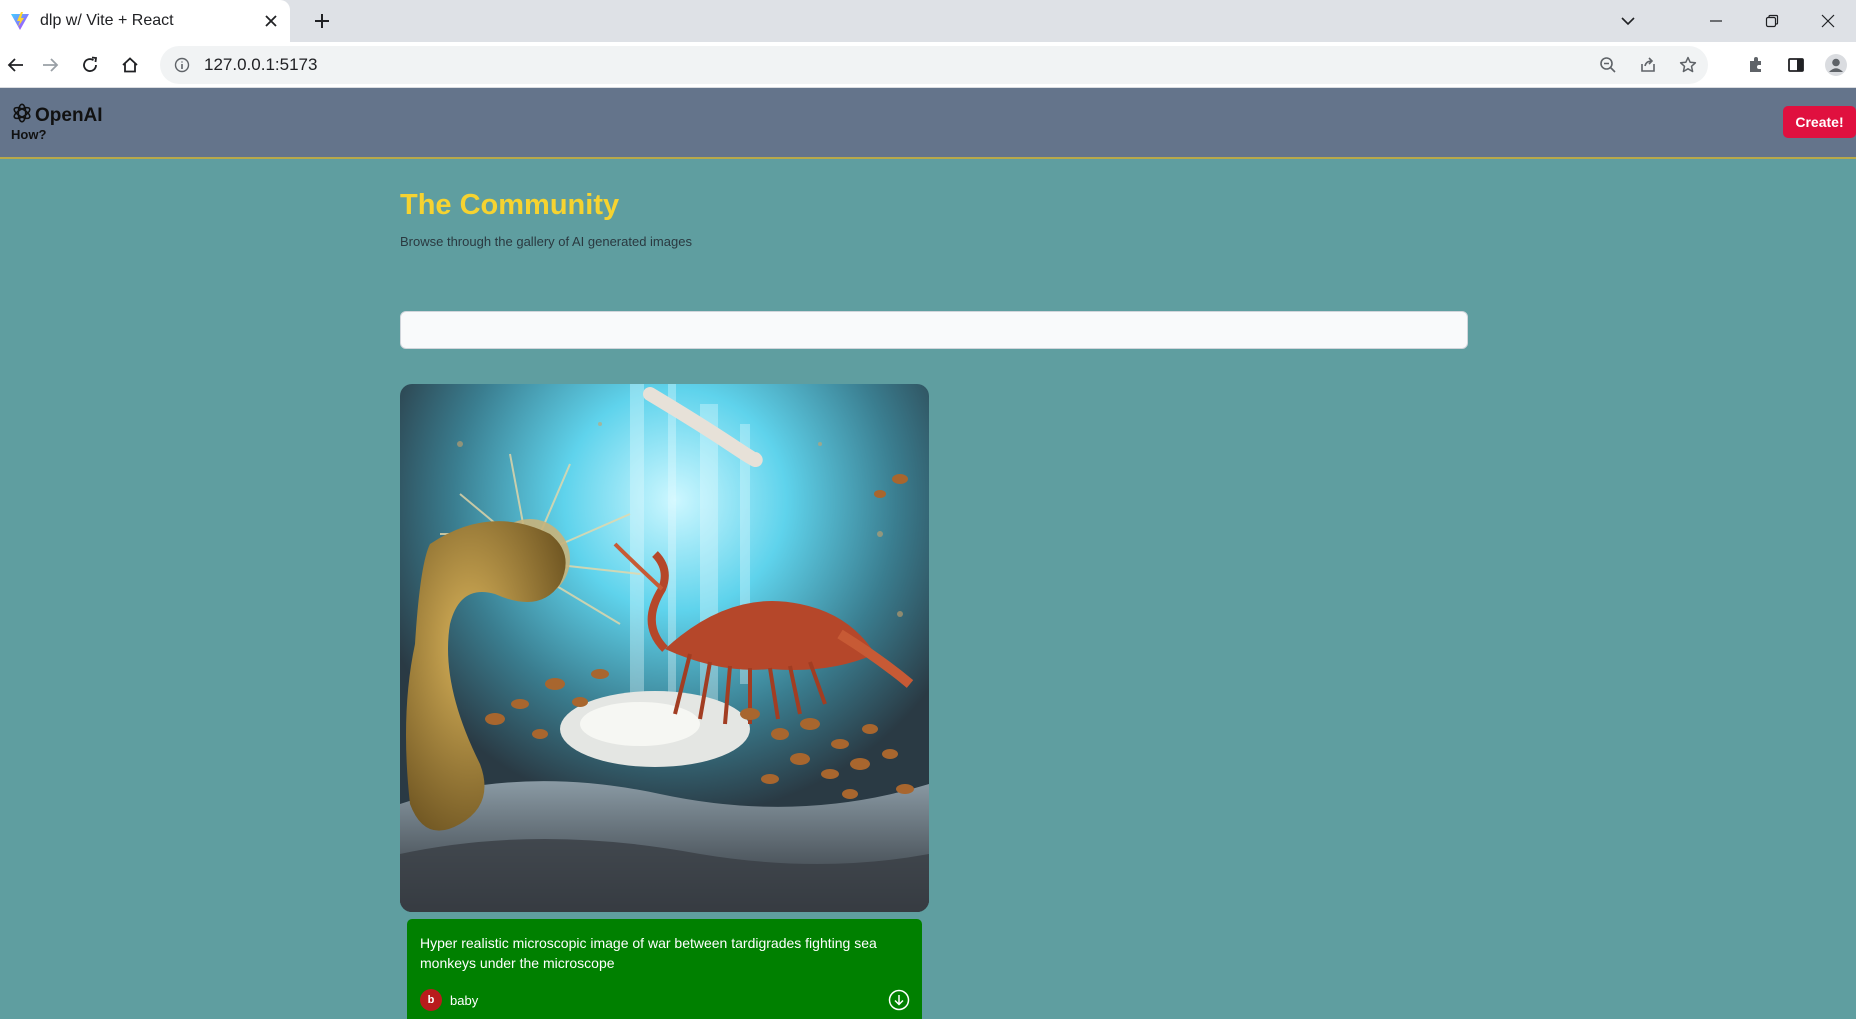 The height and width of the screenshot is (1019, 1856). What do you see at coordinates (50, 65) in the screenshot?
I see `forward-arrow-icon` at bounding box center [50, 65].